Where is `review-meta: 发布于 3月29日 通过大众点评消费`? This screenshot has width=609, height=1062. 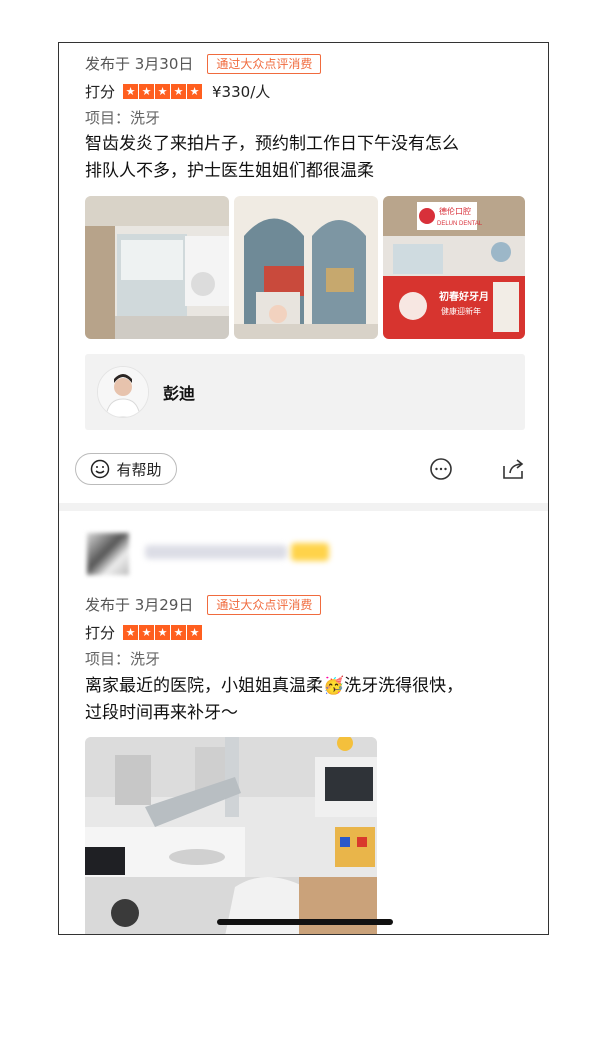
review-meta: 发布于 3月29日 通过大众点评消费 is located at coordinates (203, 604).